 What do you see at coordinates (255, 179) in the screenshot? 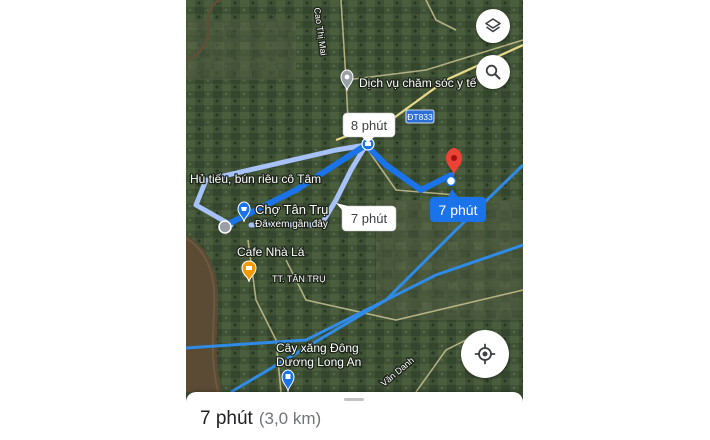
I see `place-label: Hủ tiếu, bún riêu cô Tâm` at bounding box center [255, 179].